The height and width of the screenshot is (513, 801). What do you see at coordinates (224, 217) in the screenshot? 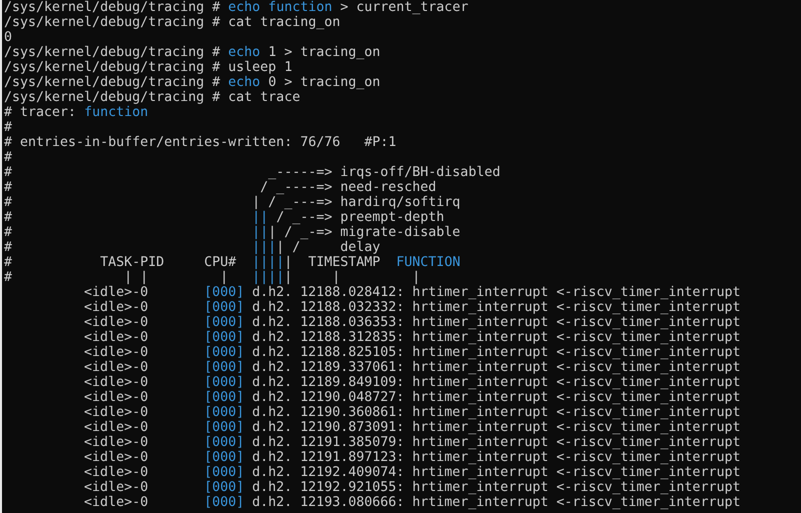
I see `terminal-line: # || / _--=> preempt-depth` at bounding box center [224, 217].